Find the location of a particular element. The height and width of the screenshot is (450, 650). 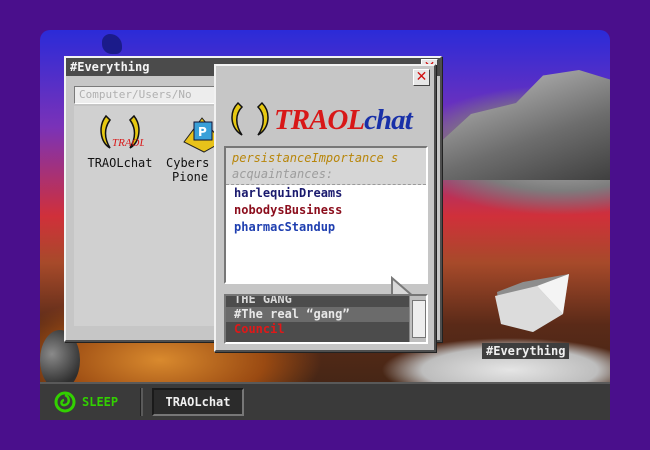

contact-harlequin-dreams: harlequinDreams is located at coordinates (326, 193).